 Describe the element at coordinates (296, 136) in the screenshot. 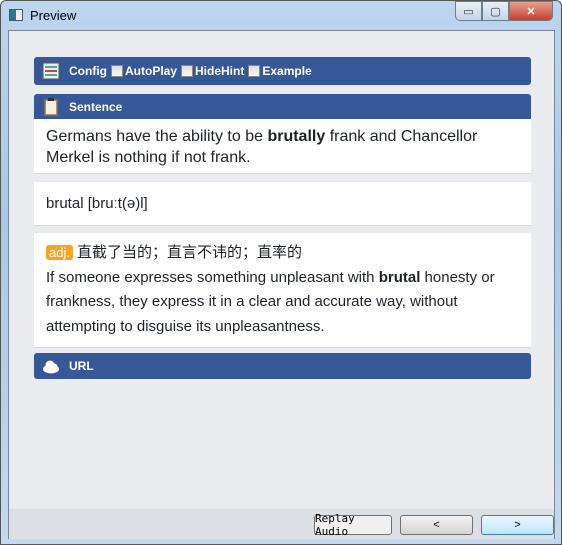

I see `sentence-highlight: brutally` at that location.